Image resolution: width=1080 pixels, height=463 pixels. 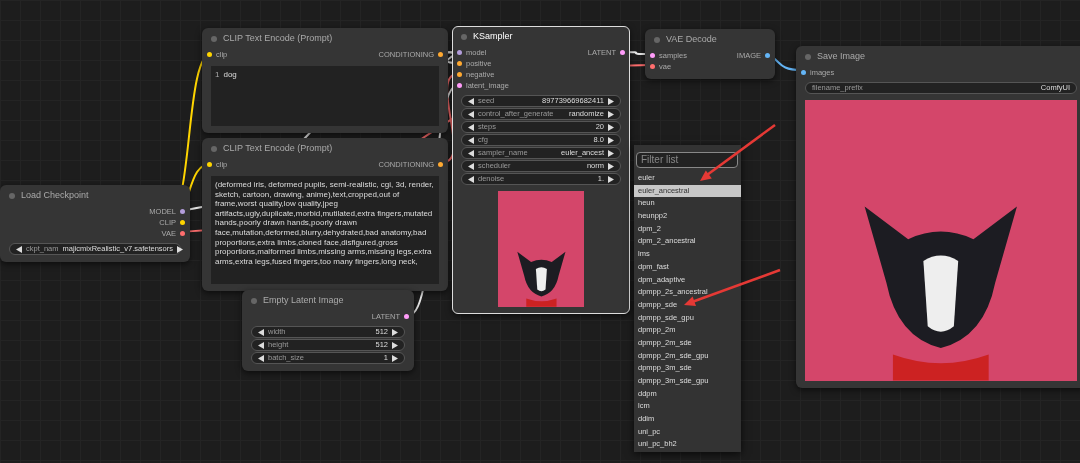 What do you see at coordinates (230, 75) in the screenshot?
I see `prompt-text: dog` at bounding box center [230, 75].